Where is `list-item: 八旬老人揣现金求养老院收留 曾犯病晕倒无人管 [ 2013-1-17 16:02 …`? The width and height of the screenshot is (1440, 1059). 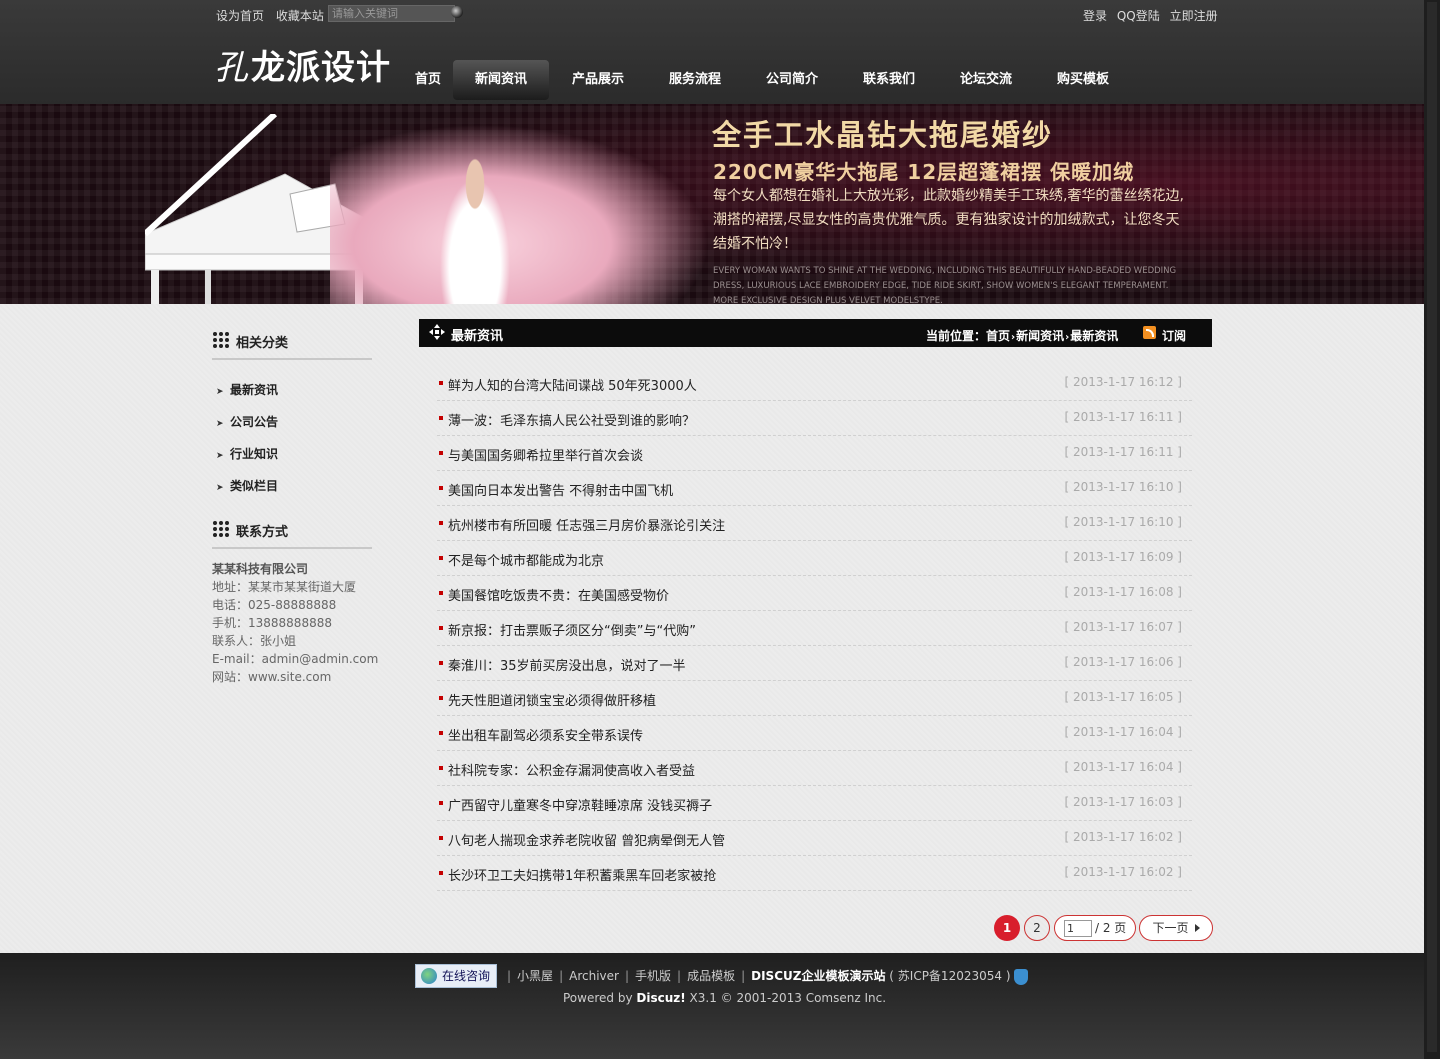
list-item: 八旬老人揣现金求养老院收留 曾犯病晕倒无人管 [ 2013-1-17 16:02 … is located at coordinates (814, 838).